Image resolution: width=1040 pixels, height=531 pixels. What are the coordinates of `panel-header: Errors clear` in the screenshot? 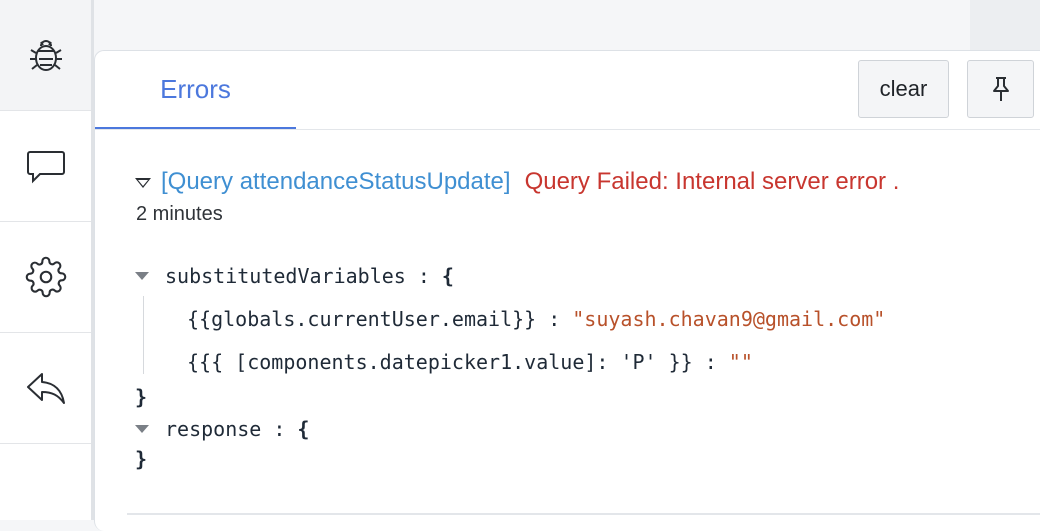 It's located at (567, 90).